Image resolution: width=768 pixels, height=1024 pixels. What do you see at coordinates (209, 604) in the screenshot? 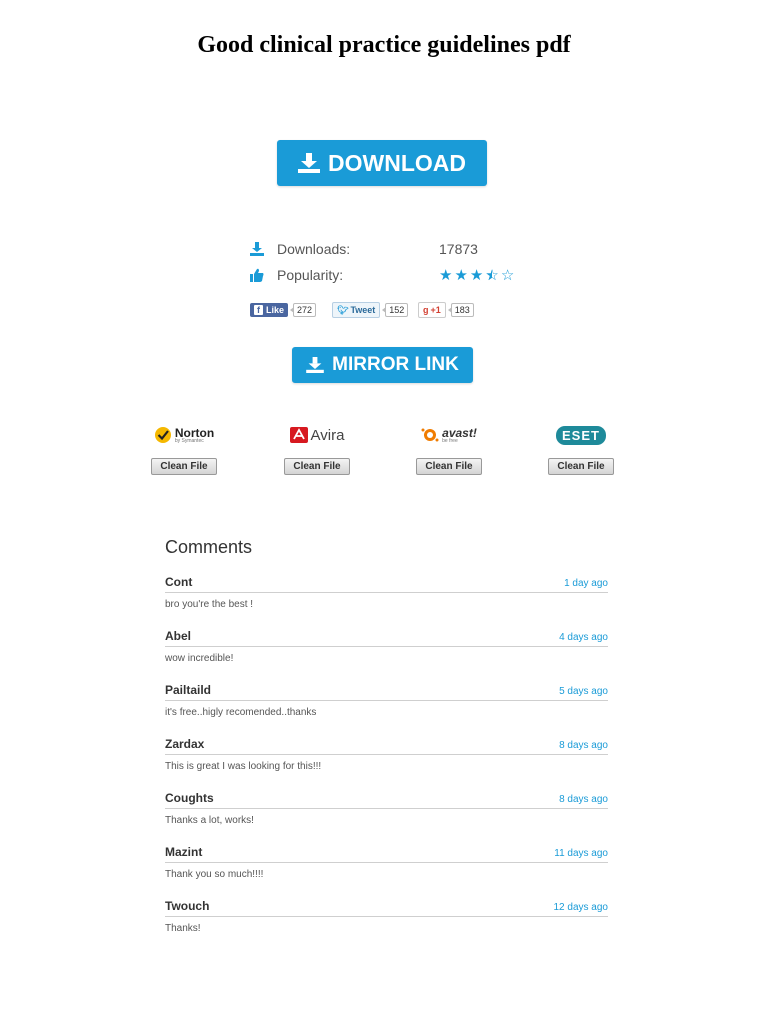
I see `comment-text: bro you're the best !` at bounding box center [209, 604].